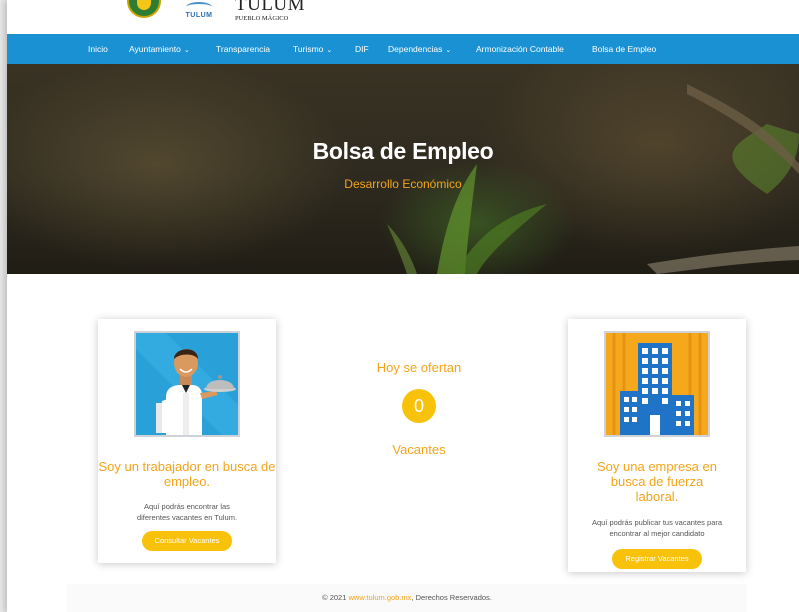 This screenshot has width=799, height=612. I want to click on nav-item-label: Transparencia, so click(243, 49).